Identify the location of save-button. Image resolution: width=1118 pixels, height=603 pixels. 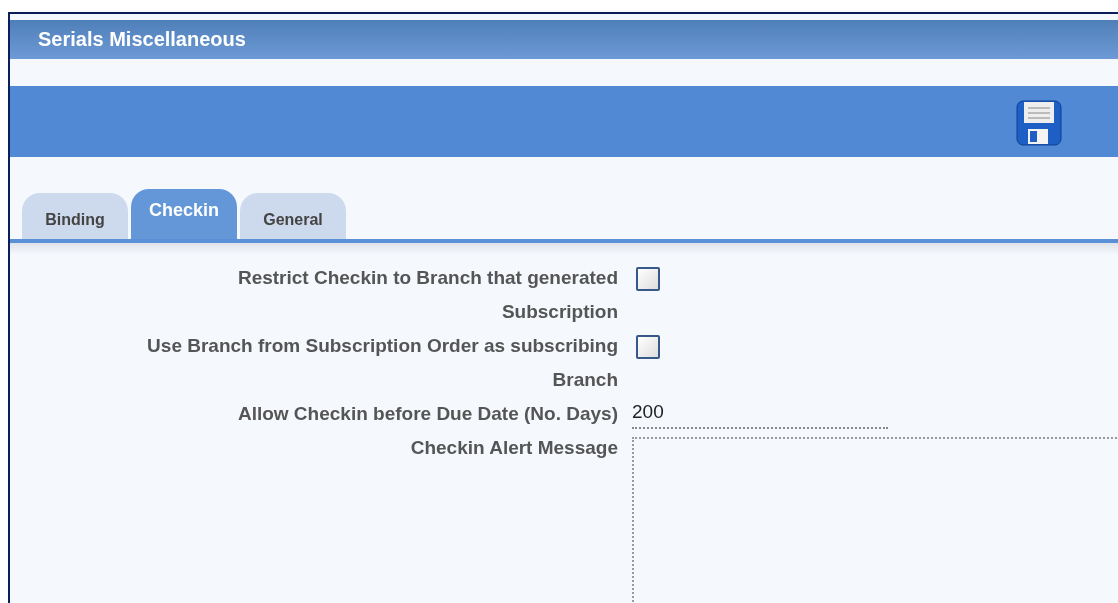
(1039, 123).